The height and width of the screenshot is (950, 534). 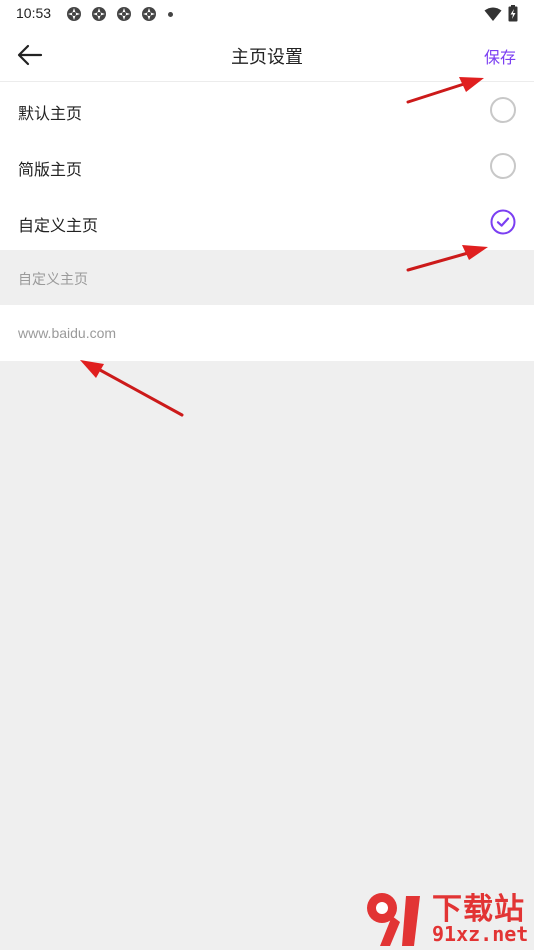 What do you see at coordinates (267, 110) in the screenshot?
I see `option-default-homepage: 默认主页` at bounding box center [267, 110].